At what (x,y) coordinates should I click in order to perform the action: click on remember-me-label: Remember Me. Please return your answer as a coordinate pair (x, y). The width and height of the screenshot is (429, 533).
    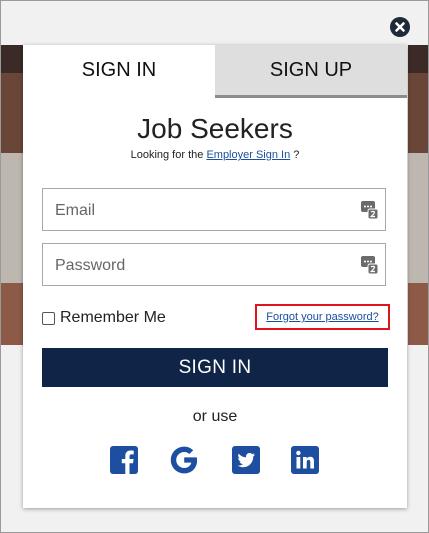
    Looking at the image, I should click on (113, 318).